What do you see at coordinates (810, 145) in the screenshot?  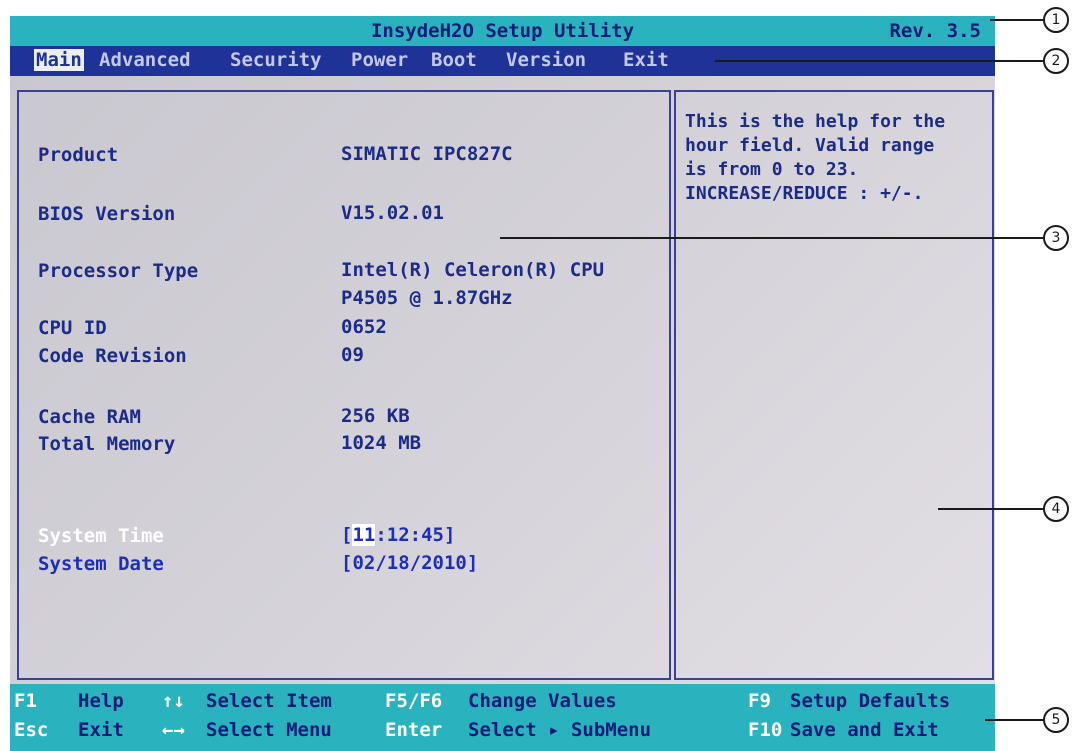 I see `help-line: hour field. Valid range` at bounding box center [810, 145].